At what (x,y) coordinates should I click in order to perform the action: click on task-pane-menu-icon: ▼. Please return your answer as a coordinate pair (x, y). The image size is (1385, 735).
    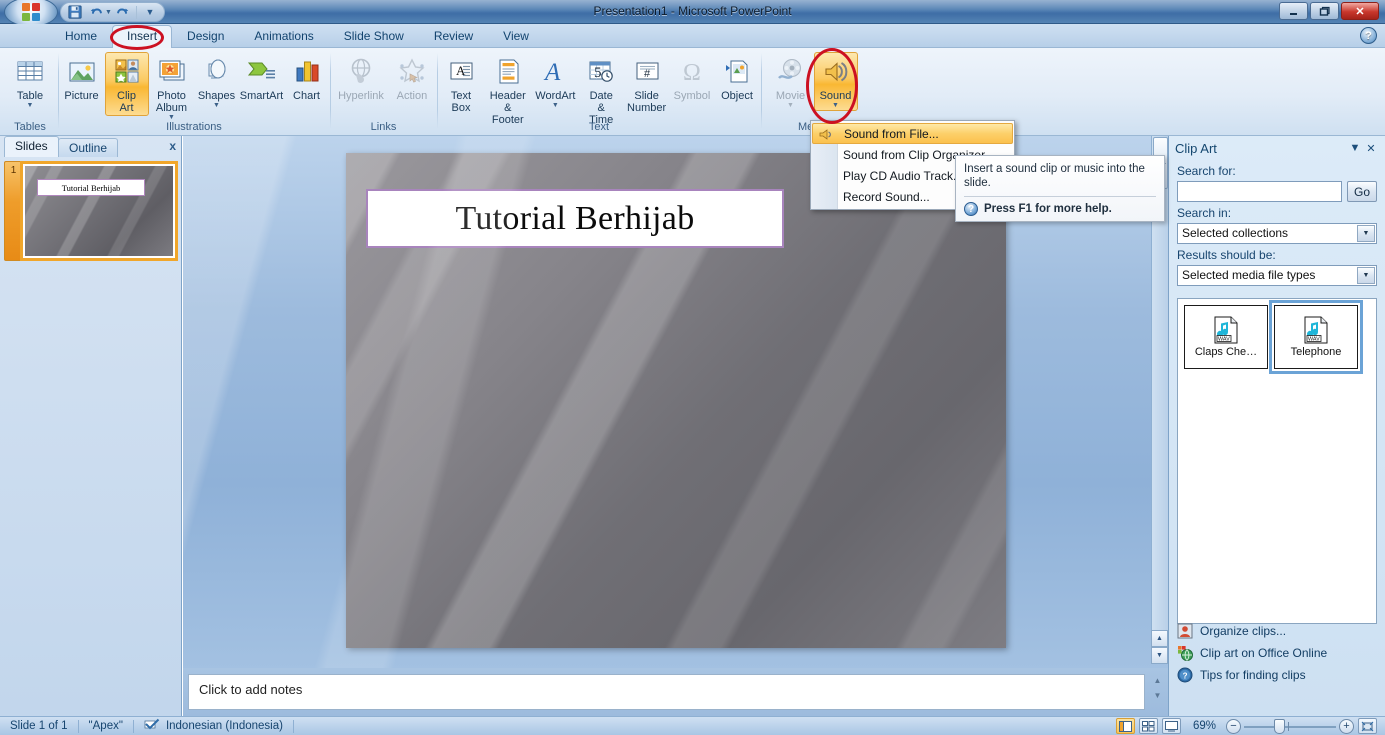
    Looking at the image, I should click on (1355, 148).